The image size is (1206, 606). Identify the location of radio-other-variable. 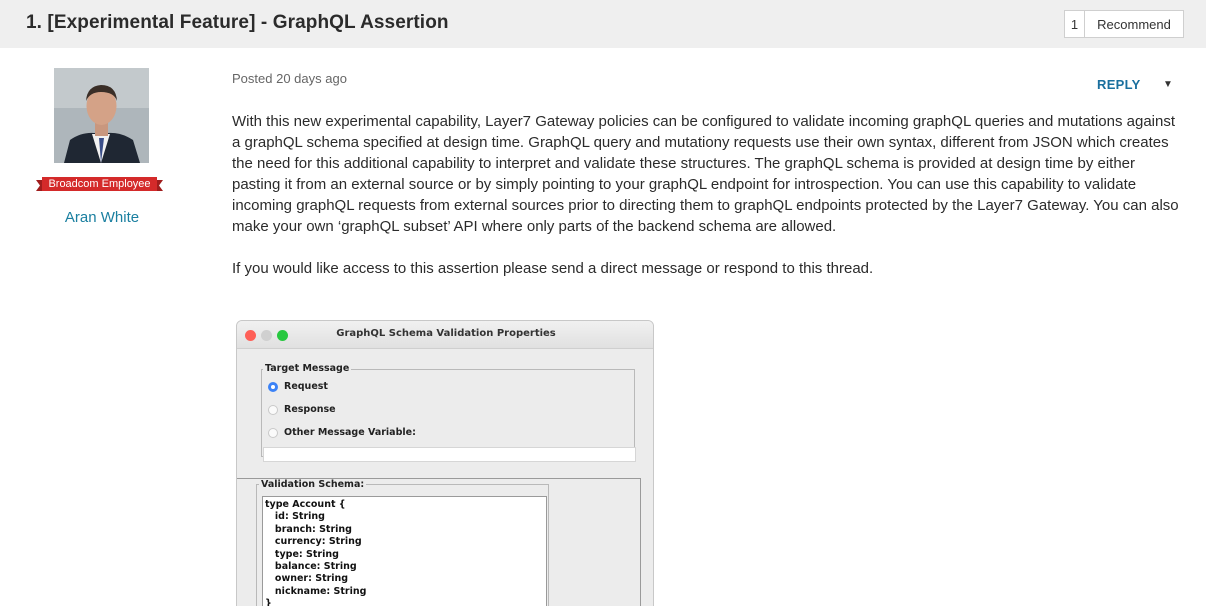
(273, 433).